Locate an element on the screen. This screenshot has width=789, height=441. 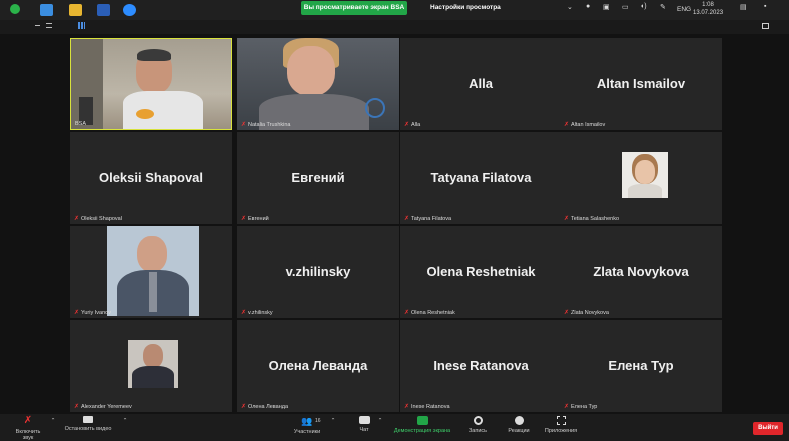
participant-label: ✗ Zlata Novykova is located at coordinates (586, 313).